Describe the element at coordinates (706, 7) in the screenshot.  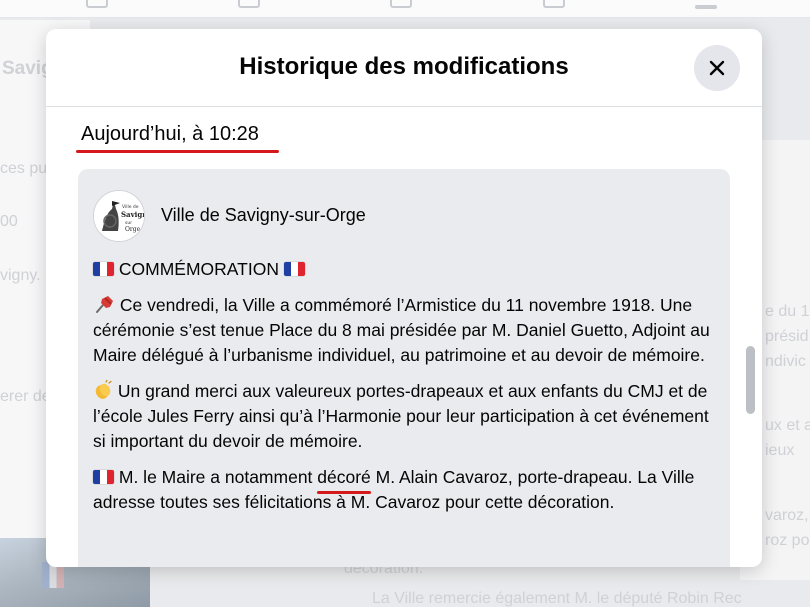
I see `menu-icon` at that location.